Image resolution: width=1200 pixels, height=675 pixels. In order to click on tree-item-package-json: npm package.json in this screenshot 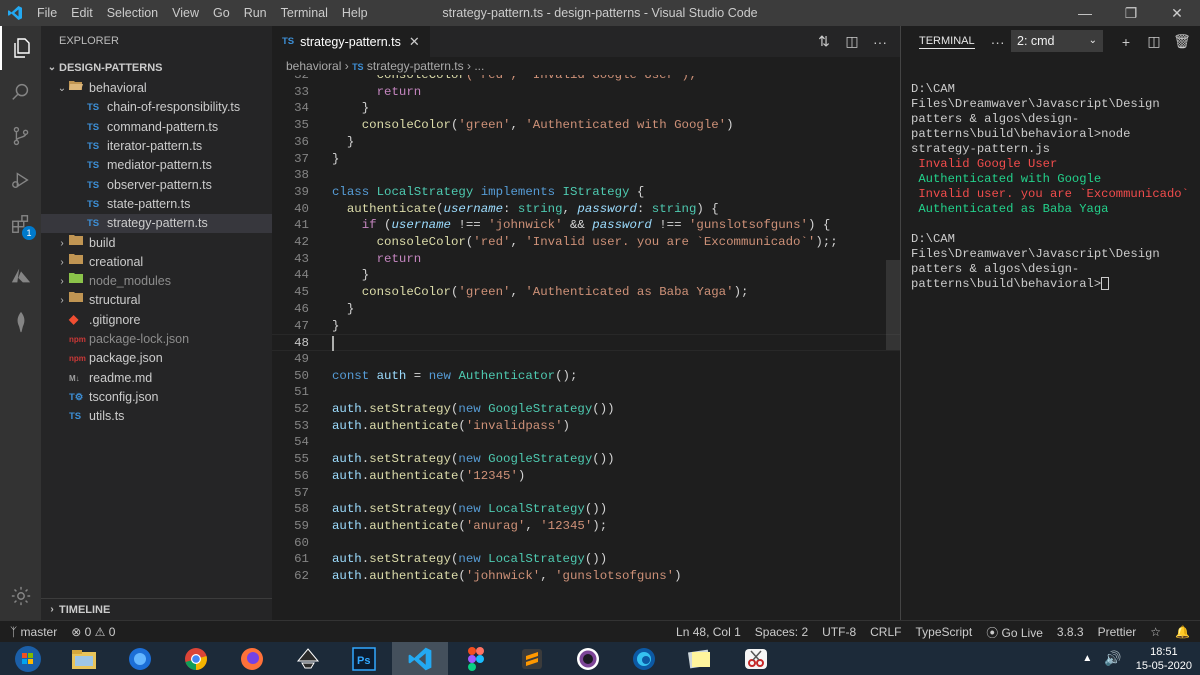, I will do `click(156, 358)`.